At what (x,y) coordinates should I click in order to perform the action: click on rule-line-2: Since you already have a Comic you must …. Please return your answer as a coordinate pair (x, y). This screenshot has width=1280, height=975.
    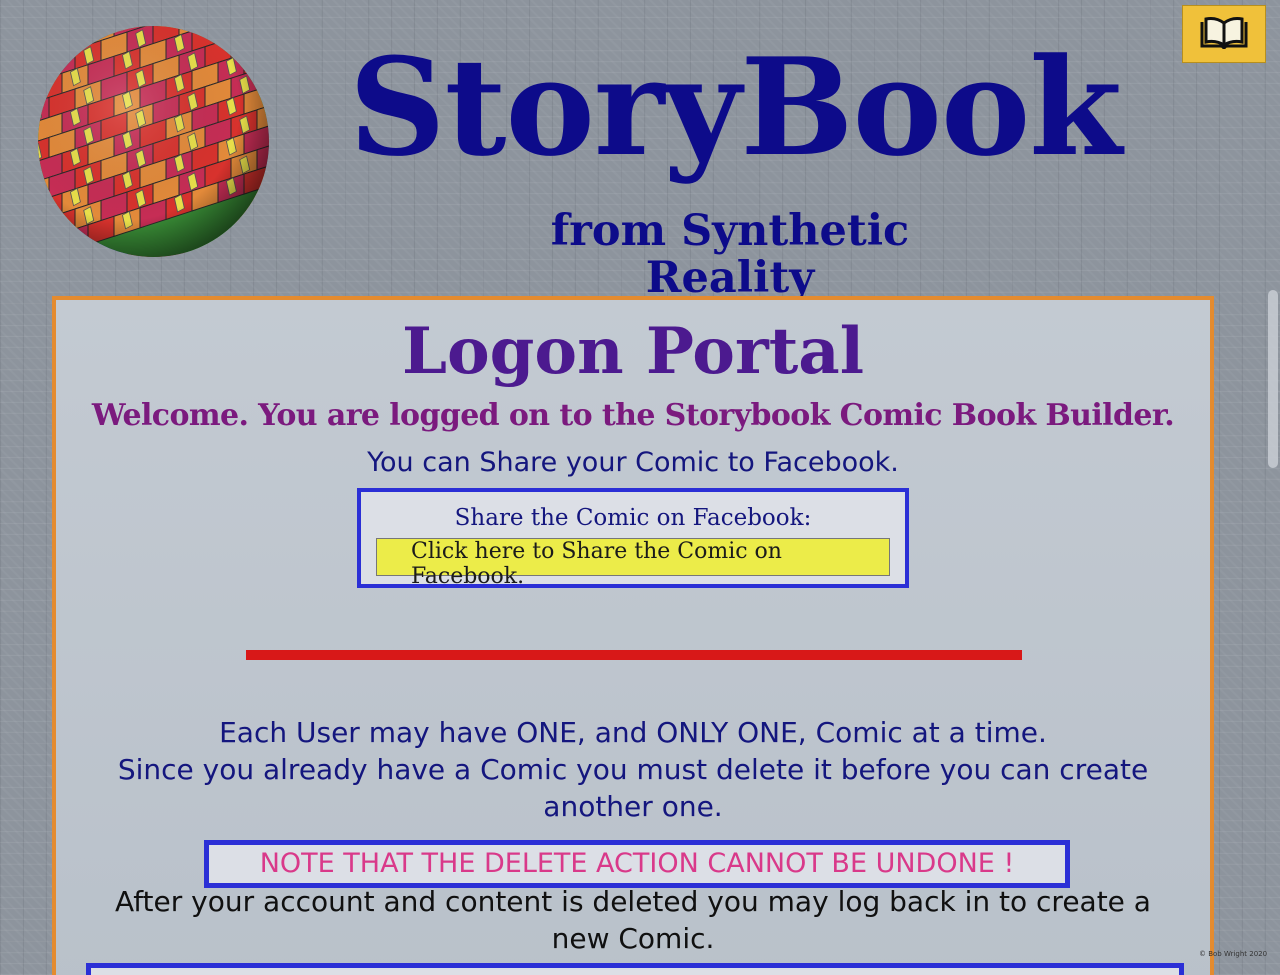
    Looking at the image, I should click on (633, 788).